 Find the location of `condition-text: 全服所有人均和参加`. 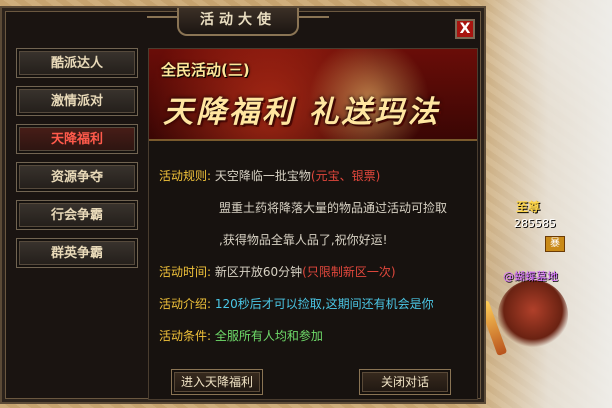

condition-text: 全服所有人均和参加 is located at coordinates (268, 336).